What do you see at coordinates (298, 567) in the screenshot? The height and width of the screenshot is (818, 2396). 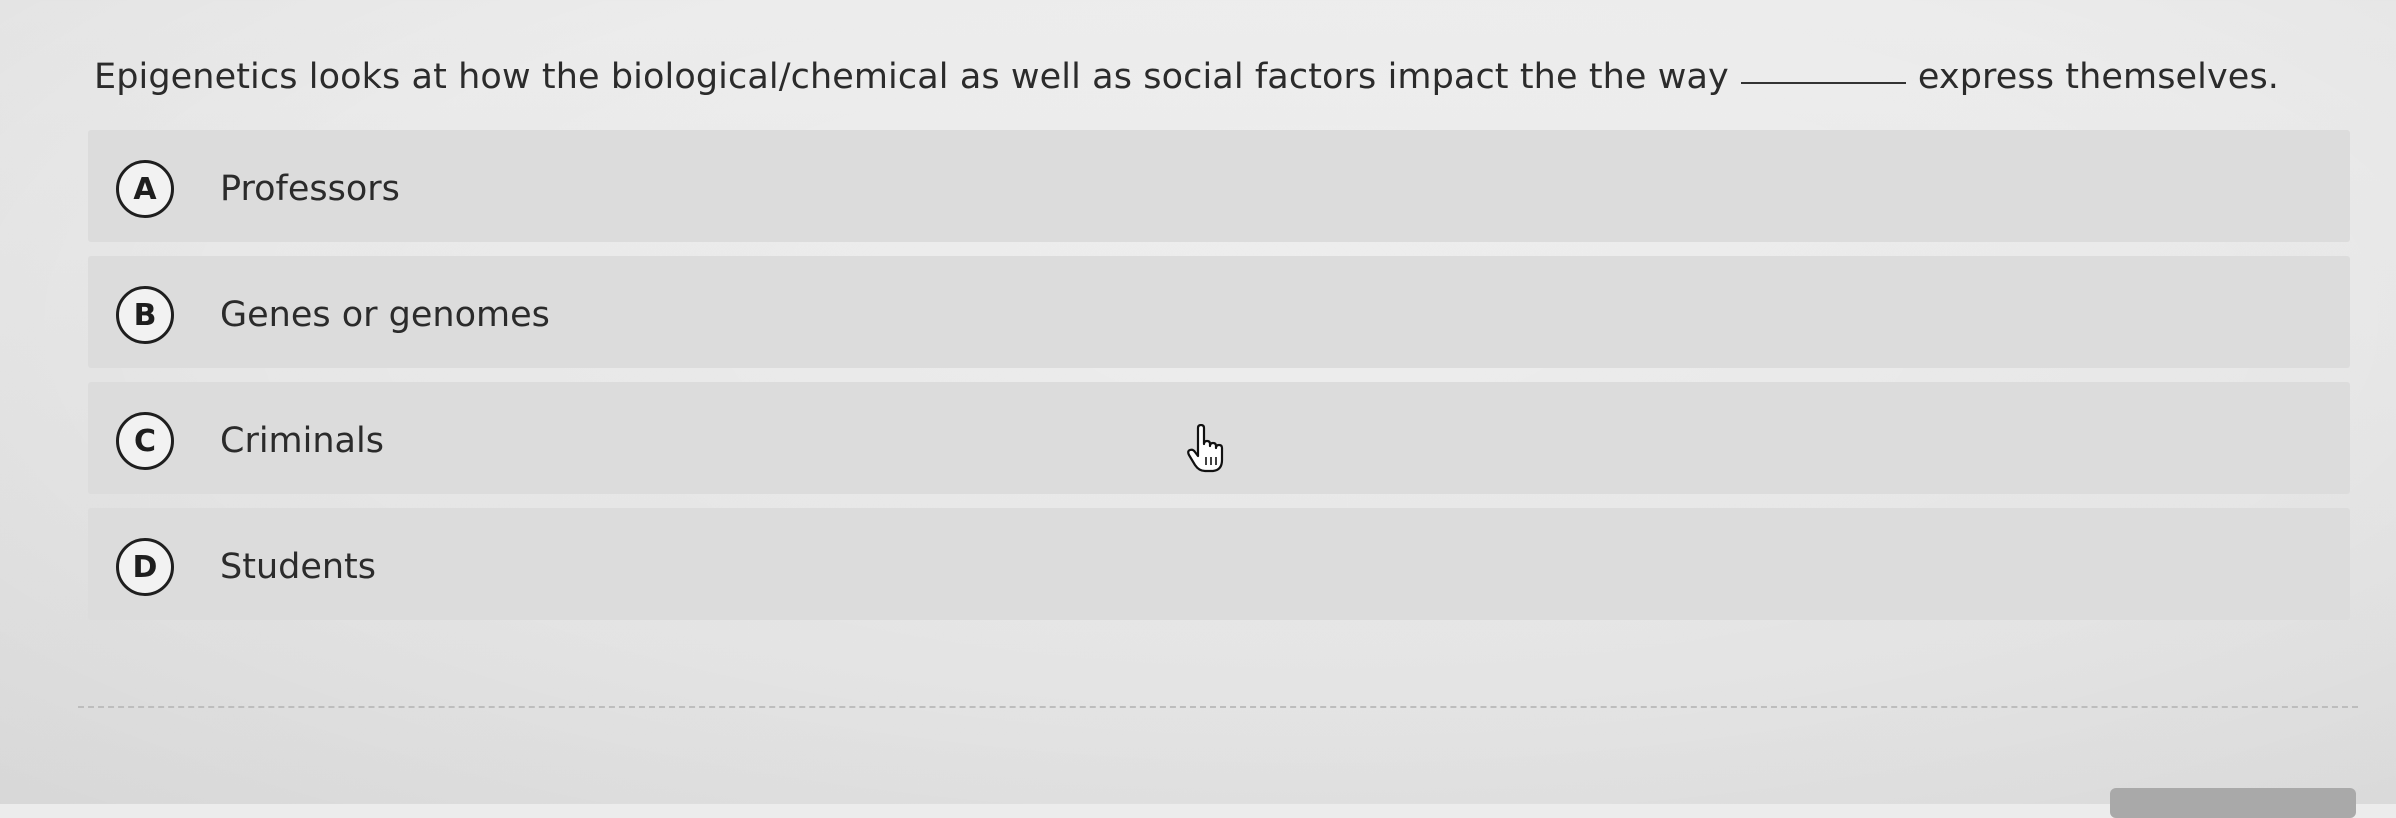 I see `option-d-label: Students` at bounding box center [298, 567].